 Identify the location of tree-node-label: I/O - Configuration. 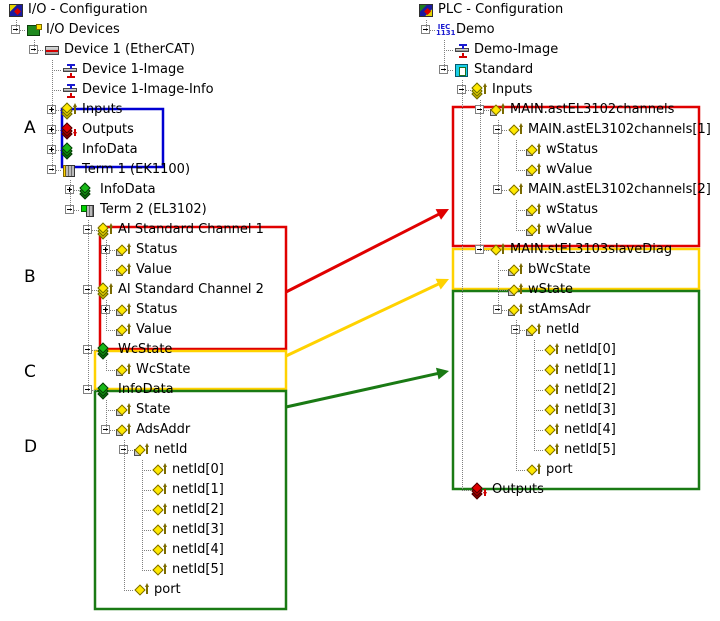
(88, 9).